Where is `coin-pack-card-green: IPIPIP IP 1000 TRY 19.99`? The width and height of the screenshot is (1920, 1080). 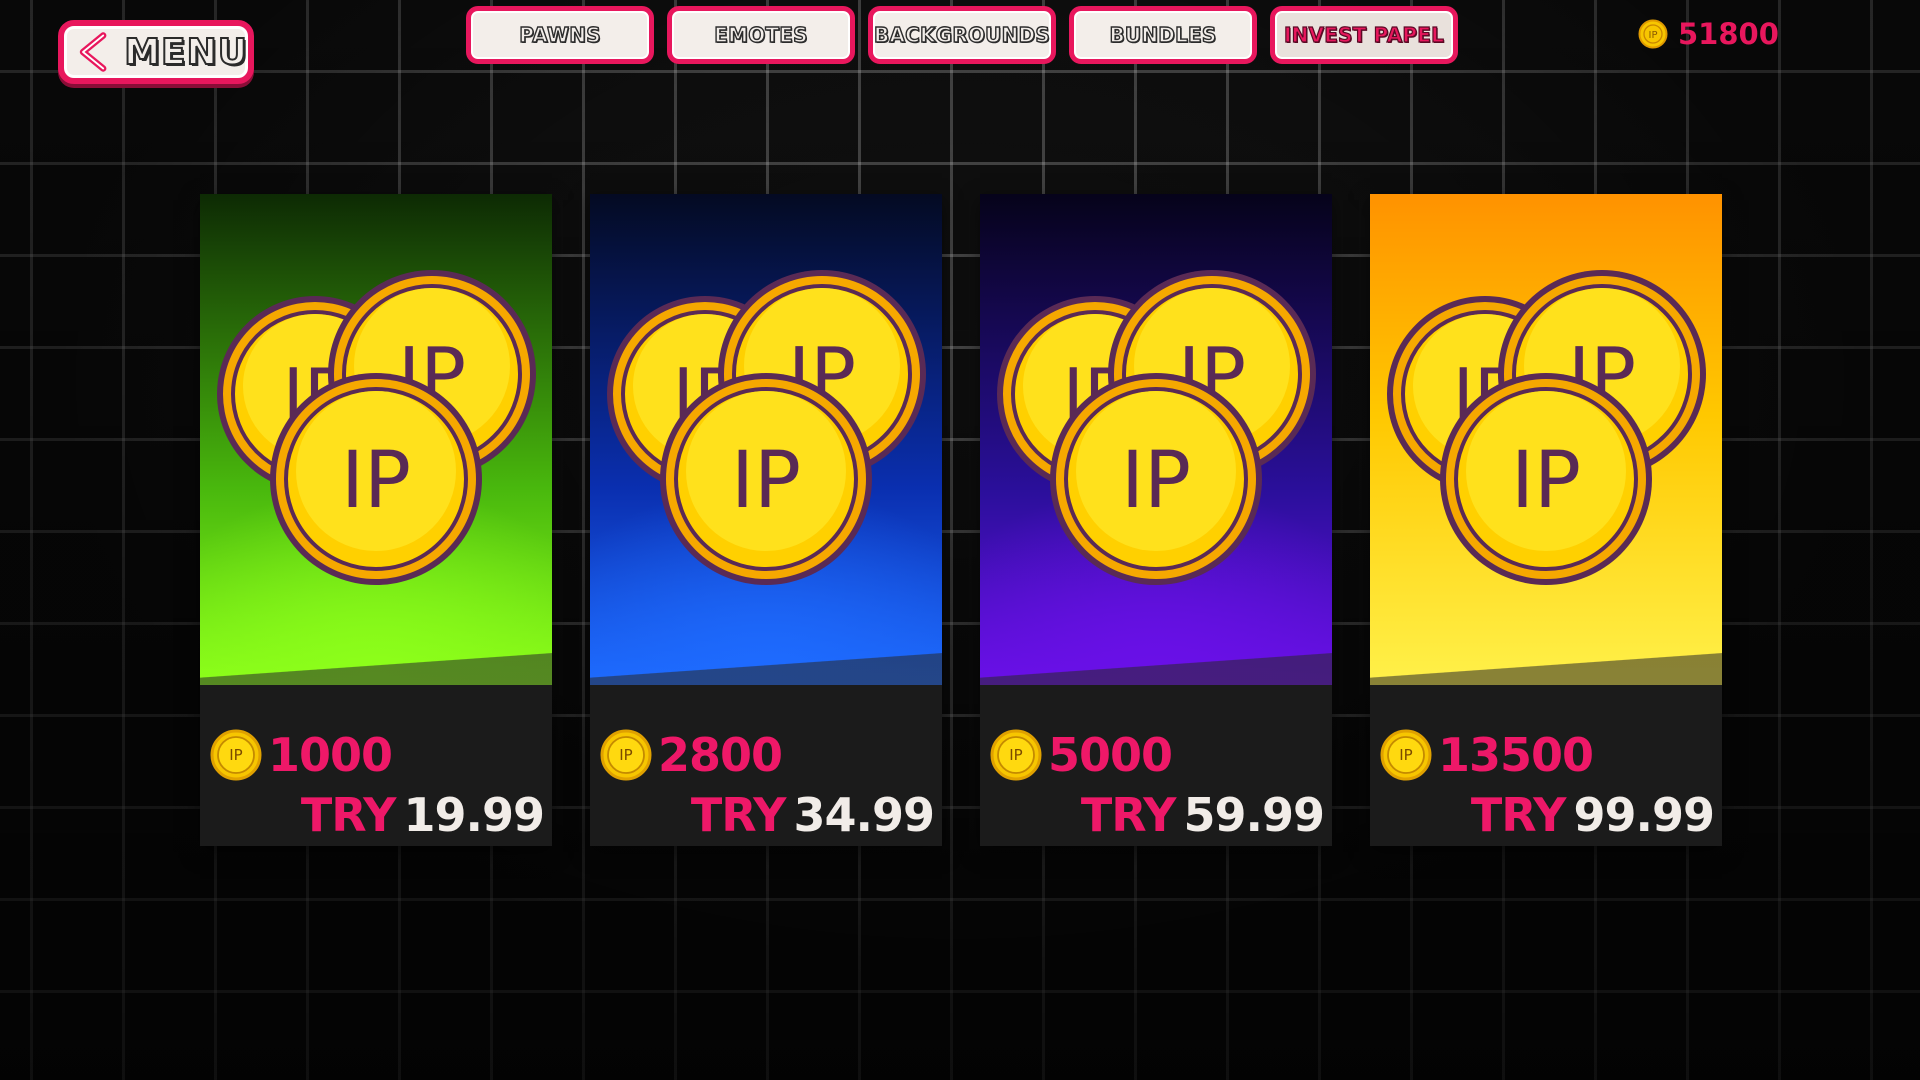 coin-pack-card-green: IPIPIP IP 1000 TRY 19.99 is located at coordinates (376, 520).